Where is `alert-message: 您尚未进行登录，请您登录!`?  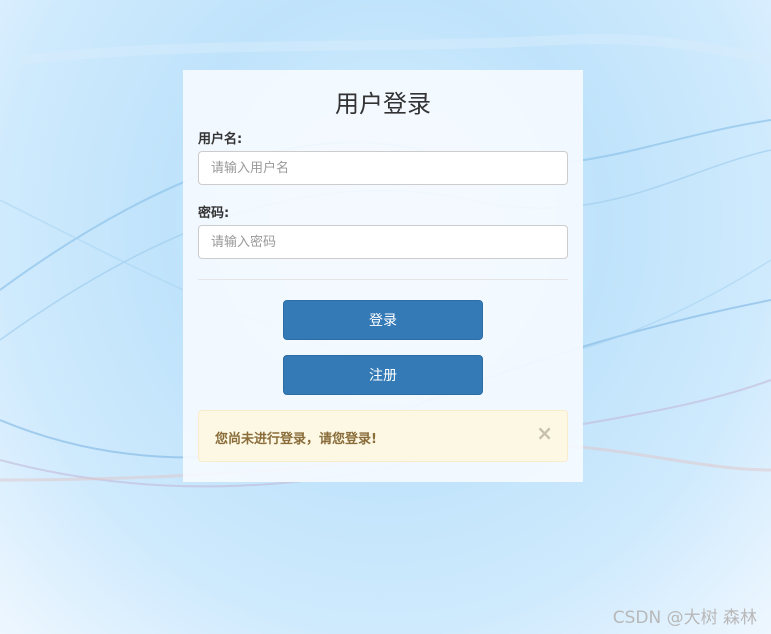 alert-message: 您尚未进行登录，请您登录! is located at coordinates (296, 439).